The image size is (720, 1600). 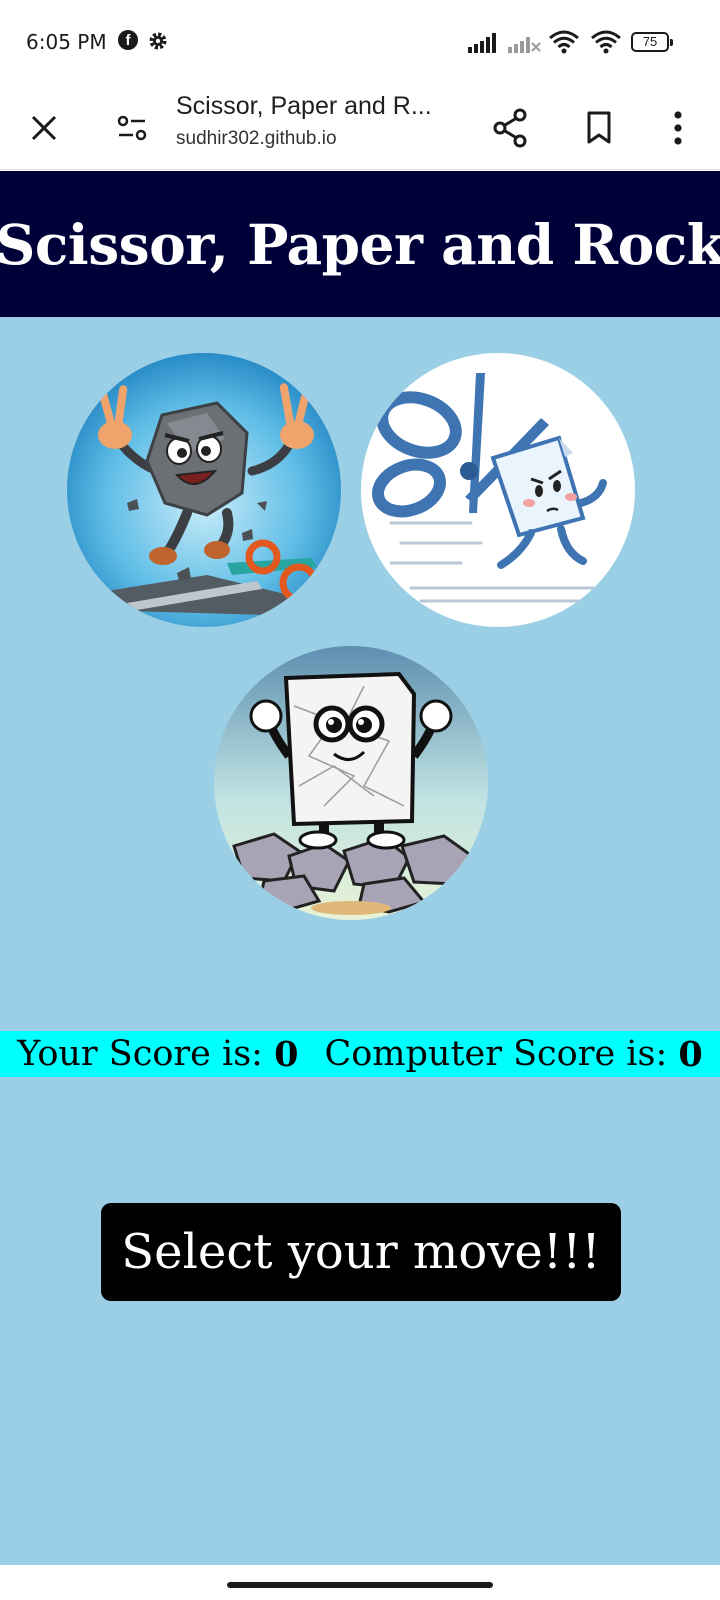 I want to click on message-button: Select your move!!!, so click(x=361, y=1252).